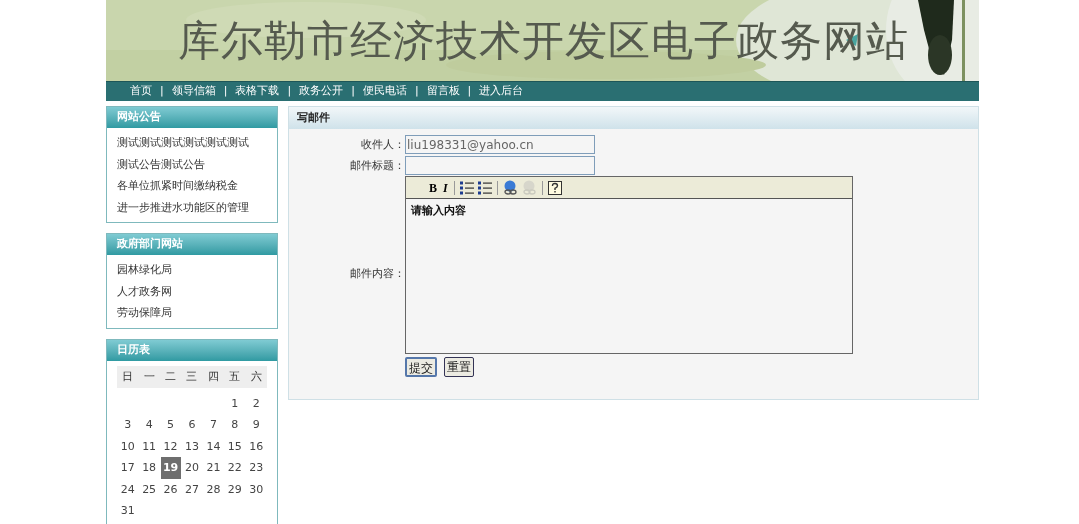  I want to click on sidebar-link: 测试公告测试公告, so click(192, 164).